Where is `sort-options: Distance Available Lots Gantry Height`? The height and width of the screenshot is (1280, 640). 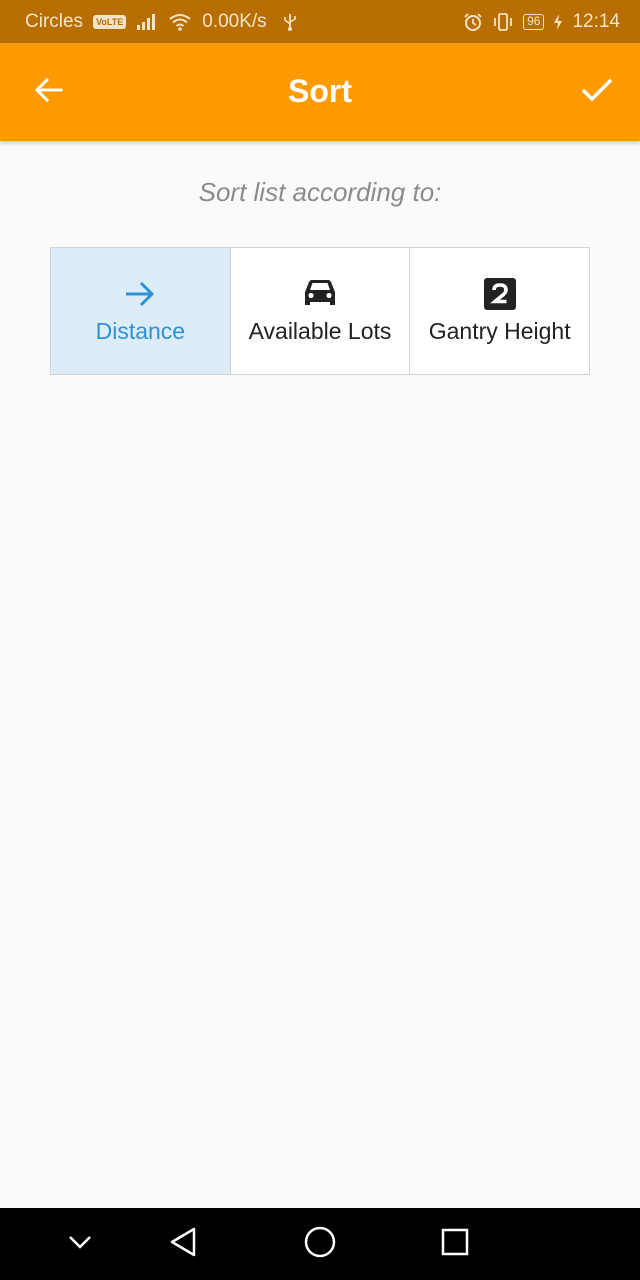 sort-options: Distance Available Lots Gantry Height is located at coordinates (320, 311).